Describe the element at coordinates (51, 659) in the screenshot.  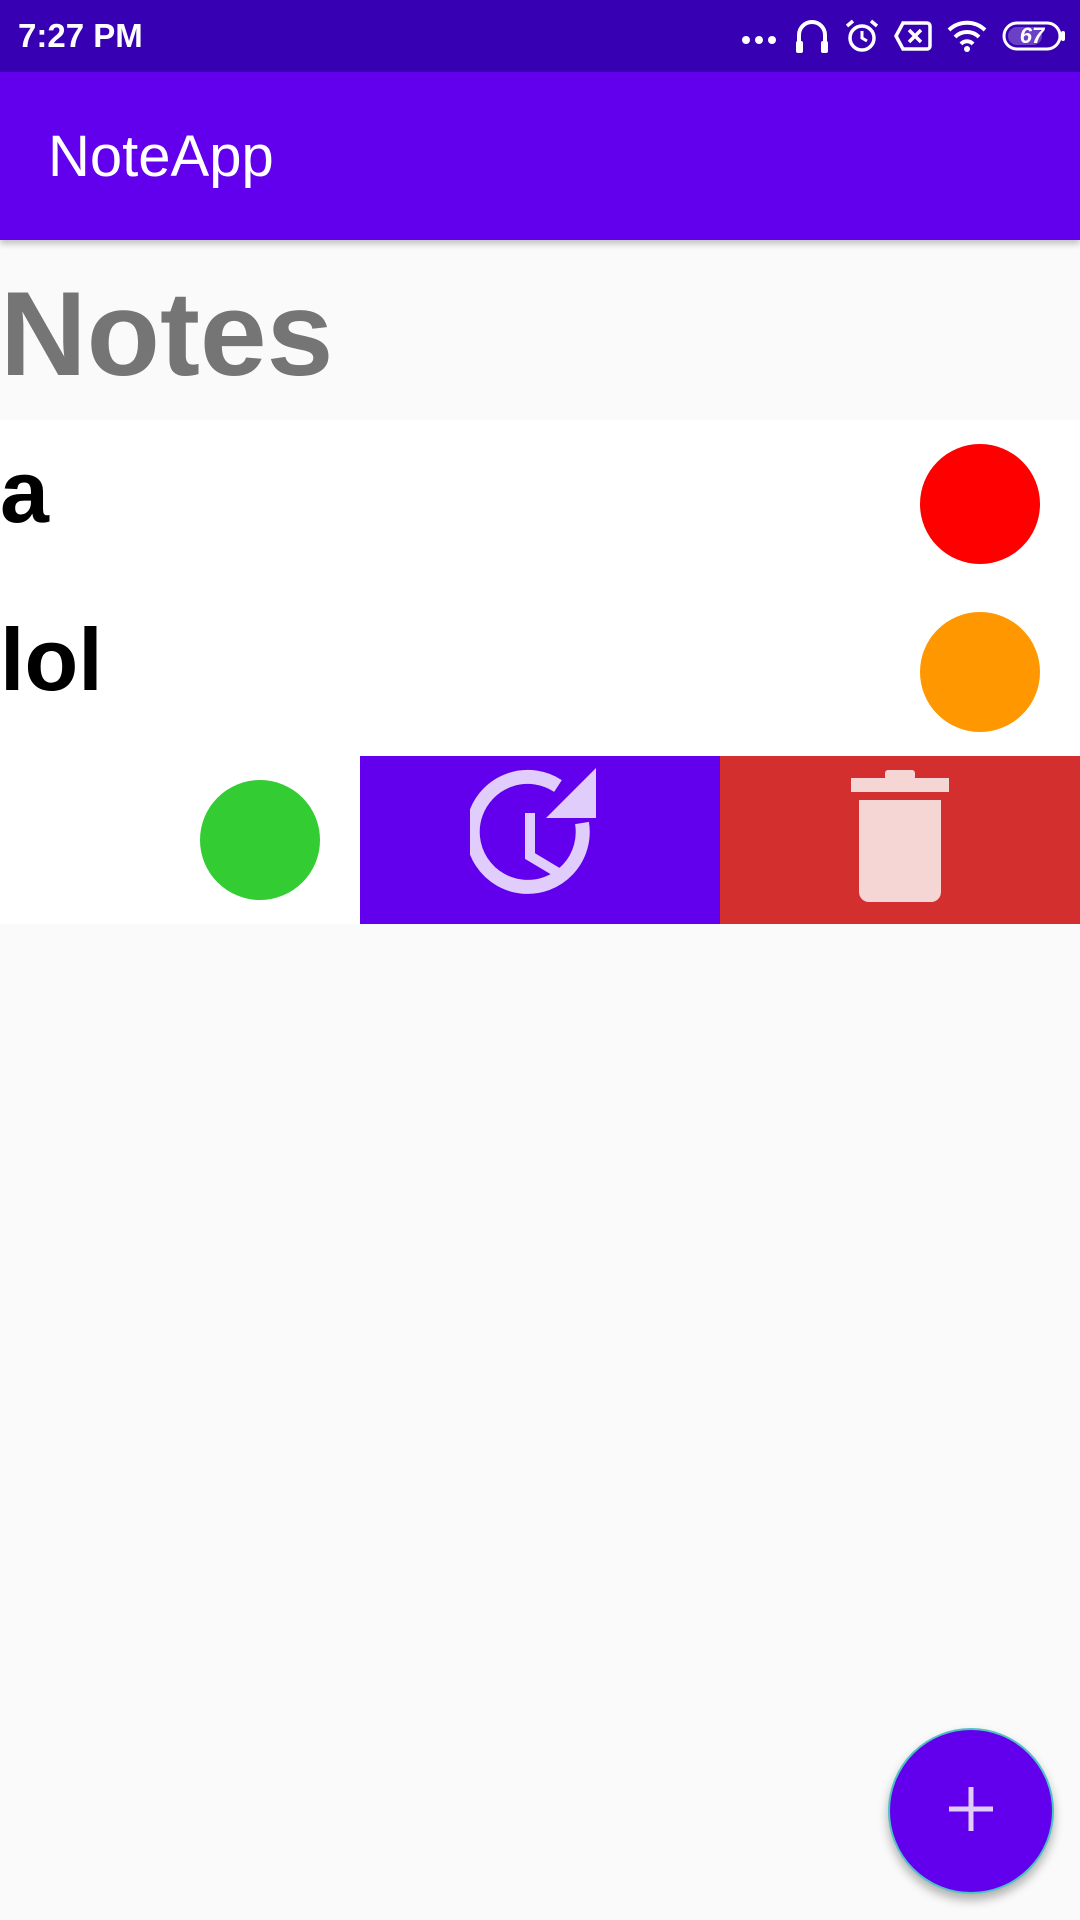
I see `note-title: lol` at that location.